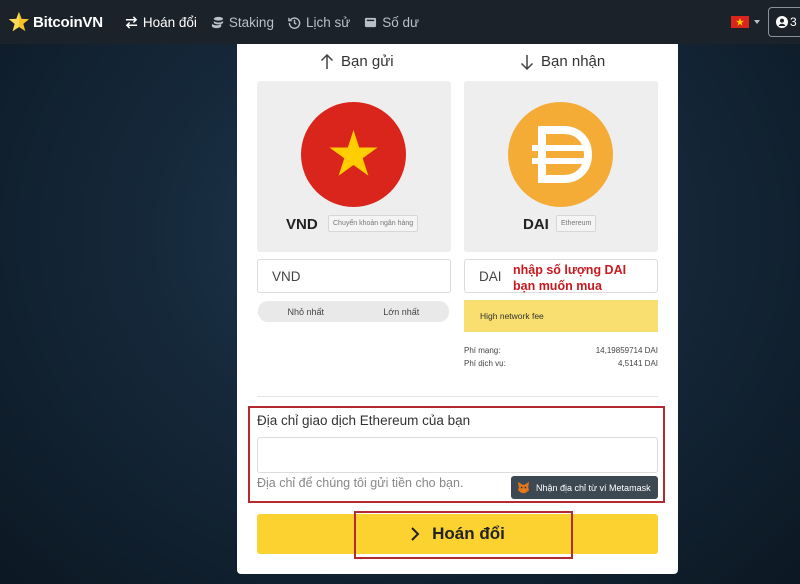  What do you see at coordinates (793, 22) in the screenshot?
I see `account-label: 3` at bounding box center [793, 22].